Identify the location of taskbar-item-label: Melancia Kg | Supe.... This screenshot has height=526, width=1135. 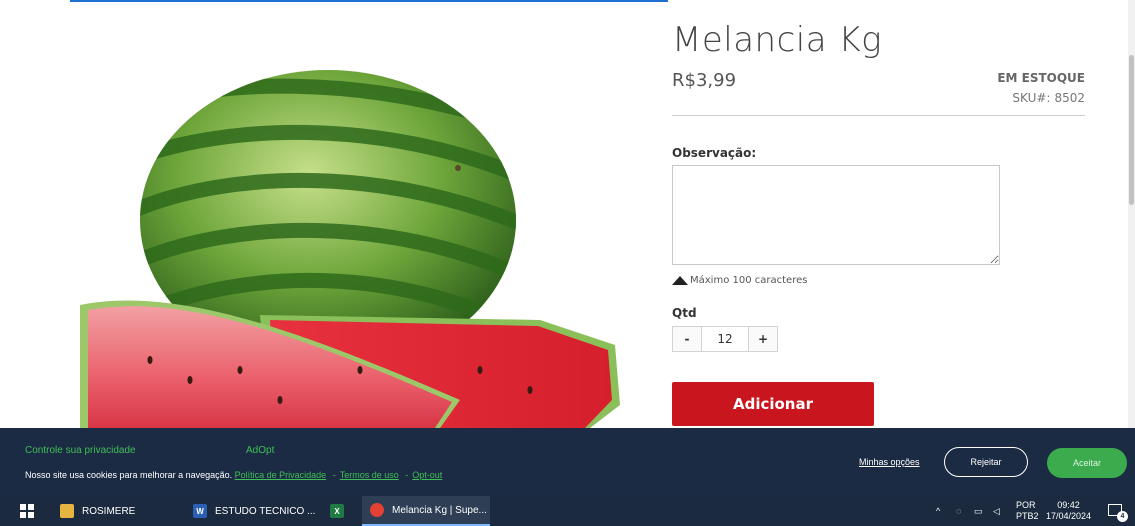
(439, 510).